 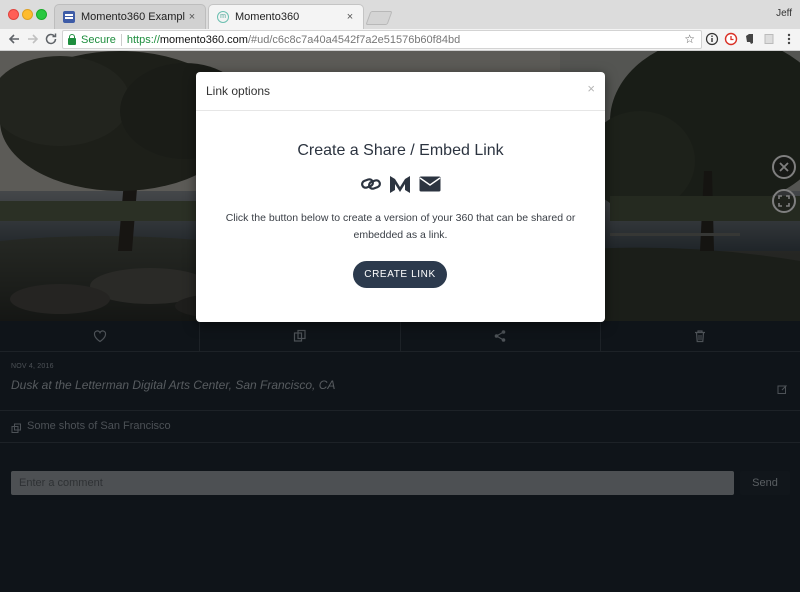 I want to click on url-protocol: https://, so click(x=143, y=39).